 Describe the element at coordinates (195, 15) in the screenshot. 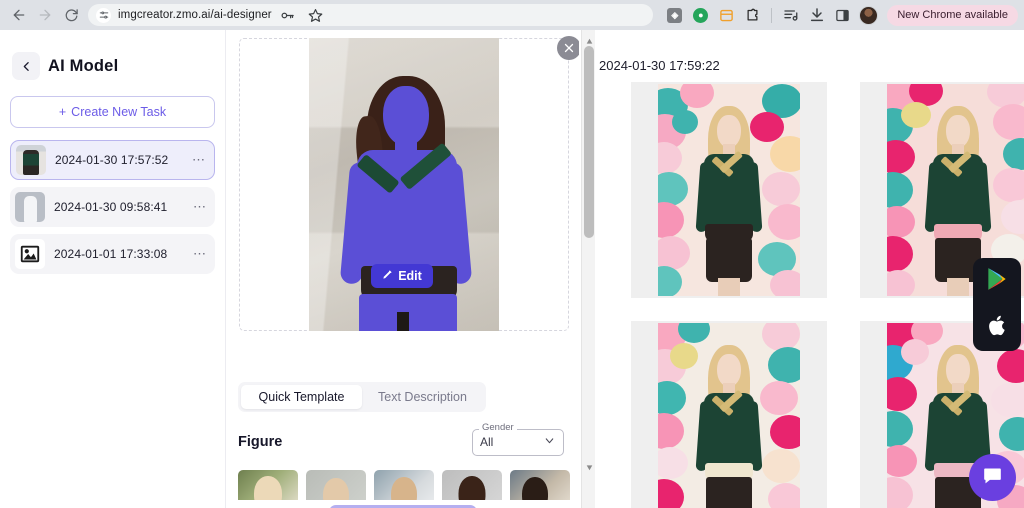

I see `address-bar-url: imgcreator.zmo.ai/ai-designer` at that location.